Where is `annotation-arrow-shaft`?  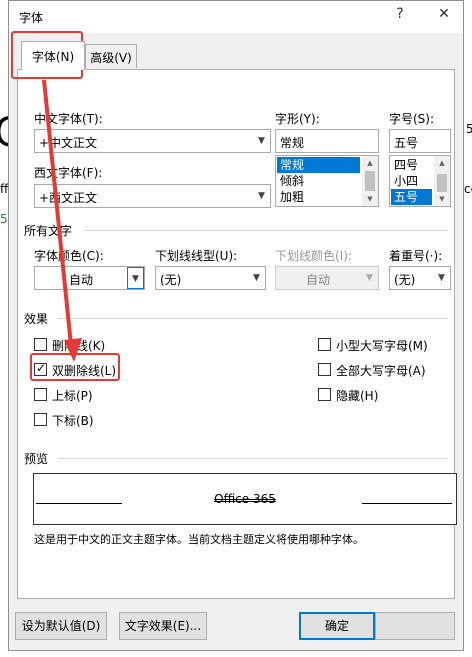 annotation-arrow-shaft is located at coordinates (58, 217).